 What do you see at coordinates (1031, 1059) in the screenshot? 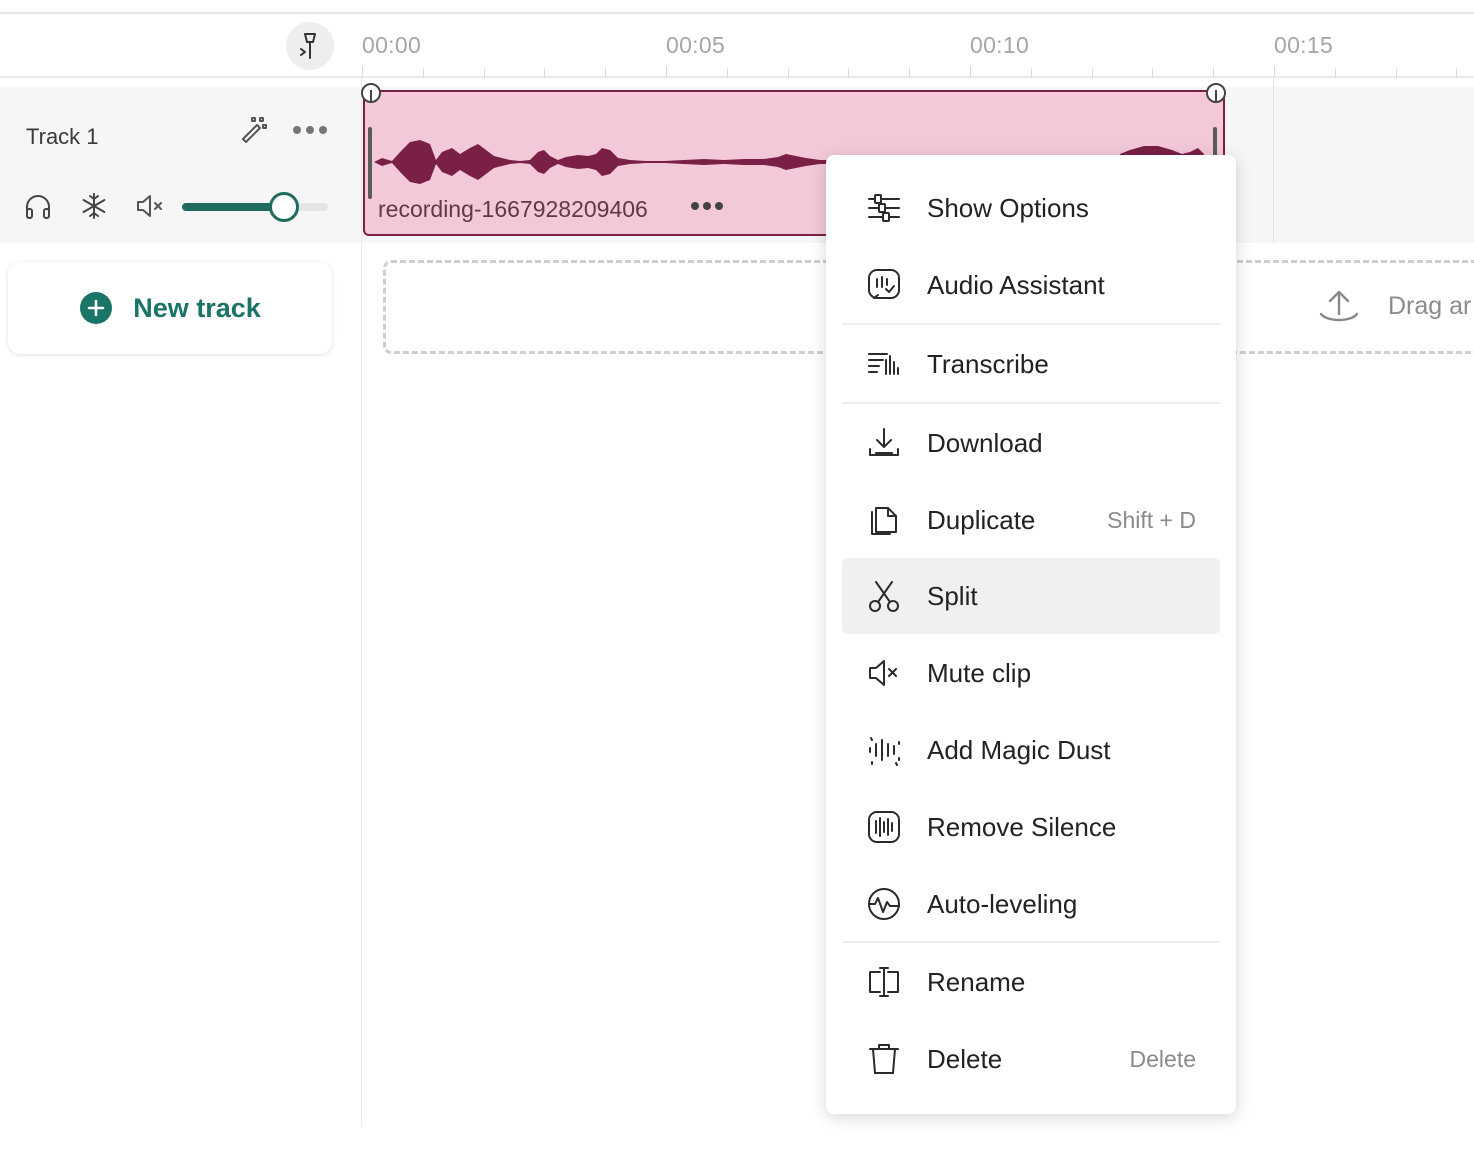
I see `menu-item-delete: Delete Delete` at bounding box center [1031, 1059].